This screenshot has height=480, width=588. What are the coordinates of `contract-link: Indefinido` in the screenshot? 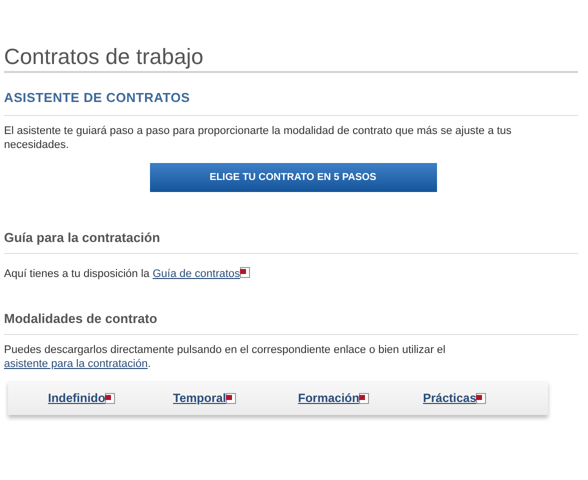 It's located at (77, 398).